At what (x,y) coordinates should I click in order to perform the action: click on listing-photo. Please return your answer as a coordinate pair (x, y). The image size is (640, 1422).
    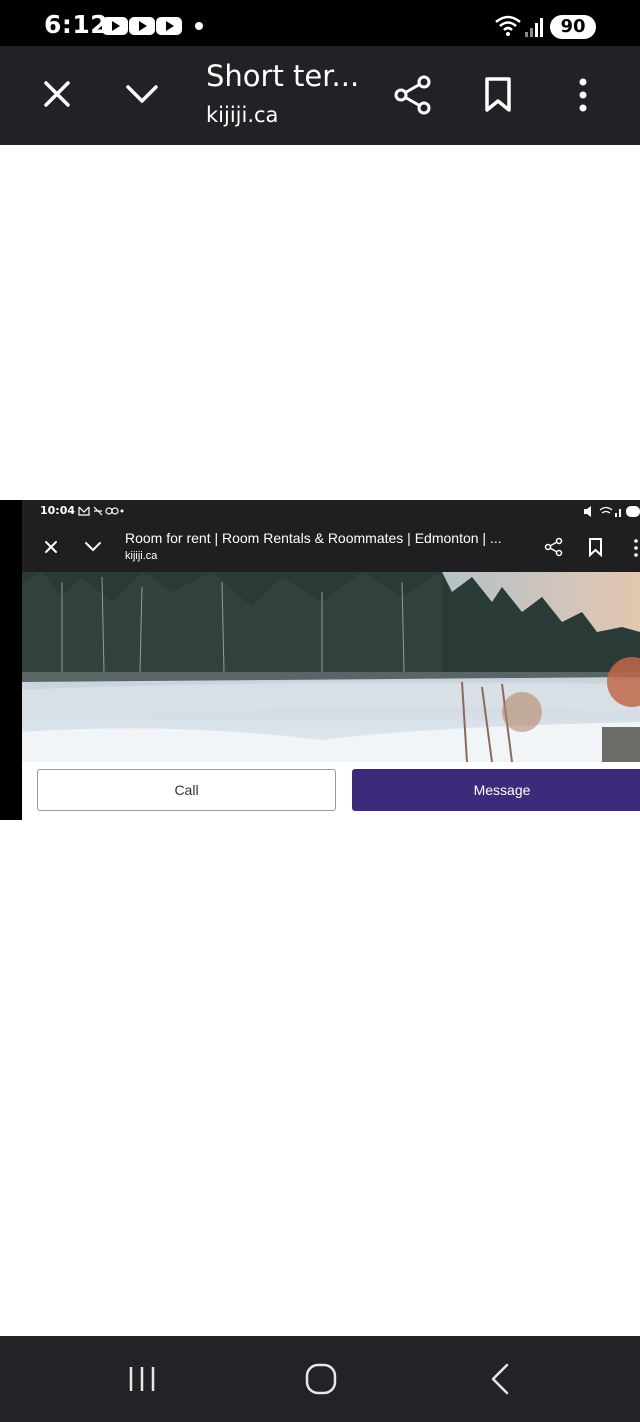
    Looking at the image, I should click on (331, 667).